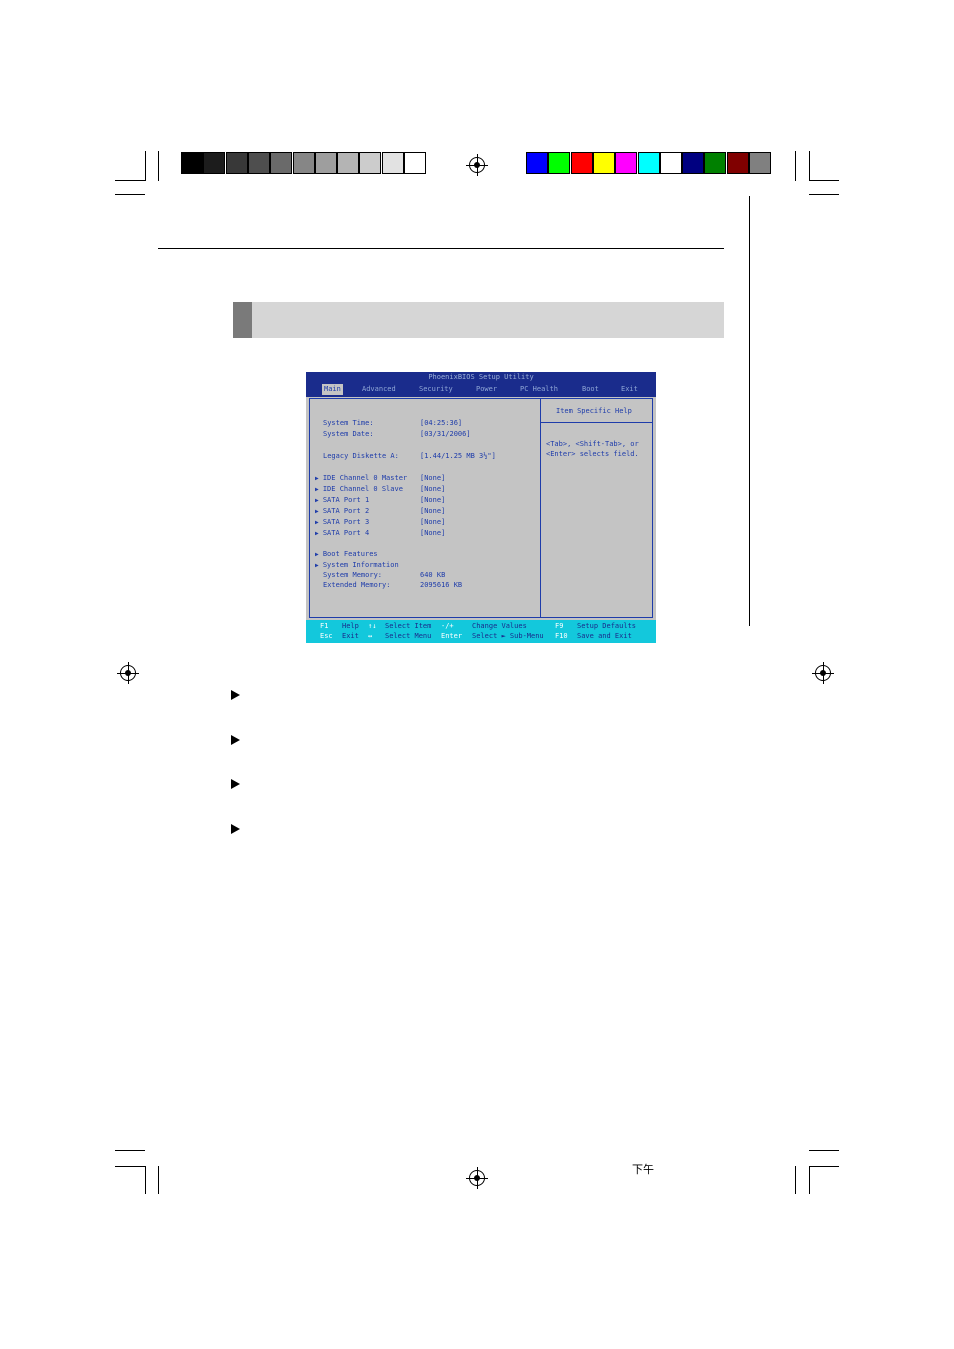 This screenshot has width=954, height=1349. Describe the element at coordinates (242, 320) in the screenshot. I see `section-heading-tab` at that location.